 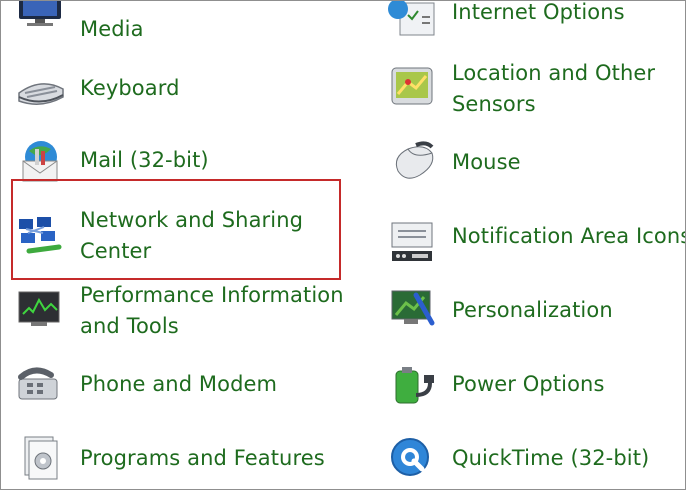 I want to click on item-label: Mouse, so click(x=486, y=162).